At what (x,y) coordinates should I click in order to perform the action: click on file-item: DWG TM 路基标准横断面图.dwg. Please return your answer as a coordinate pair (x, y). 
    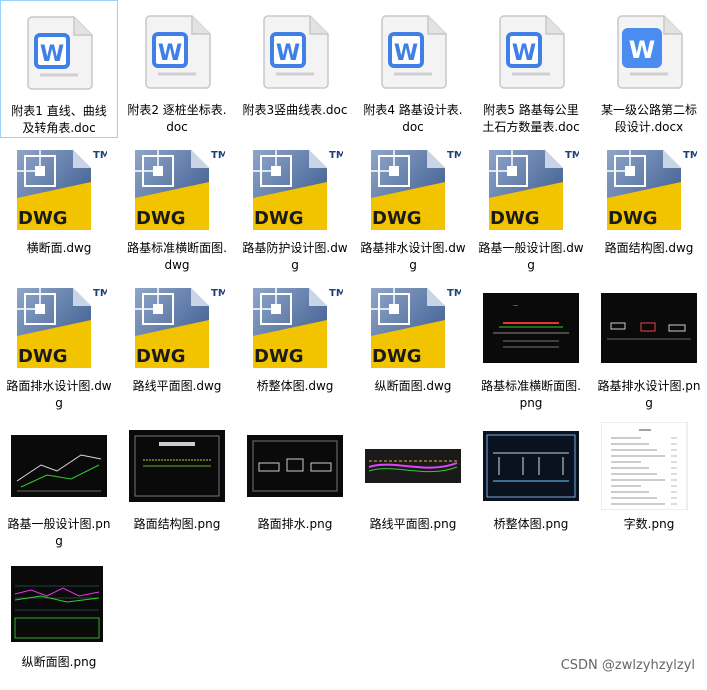
    Looking at the image, I should click on (177, 207).